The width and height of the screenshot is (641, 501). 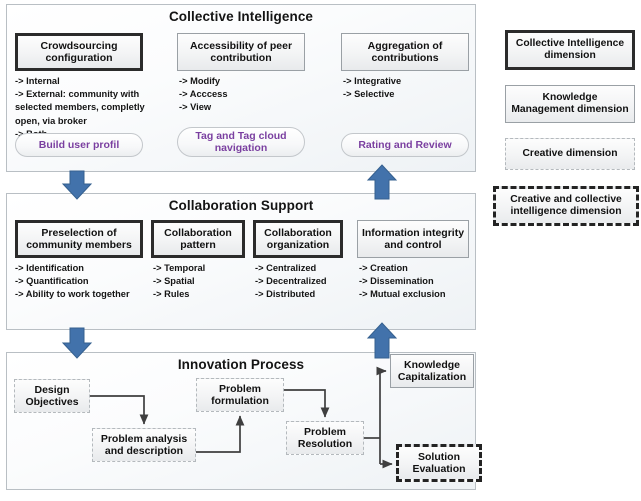 I want to click on pill-build-user-profil: Build user profil, so click(x=79, y=145).